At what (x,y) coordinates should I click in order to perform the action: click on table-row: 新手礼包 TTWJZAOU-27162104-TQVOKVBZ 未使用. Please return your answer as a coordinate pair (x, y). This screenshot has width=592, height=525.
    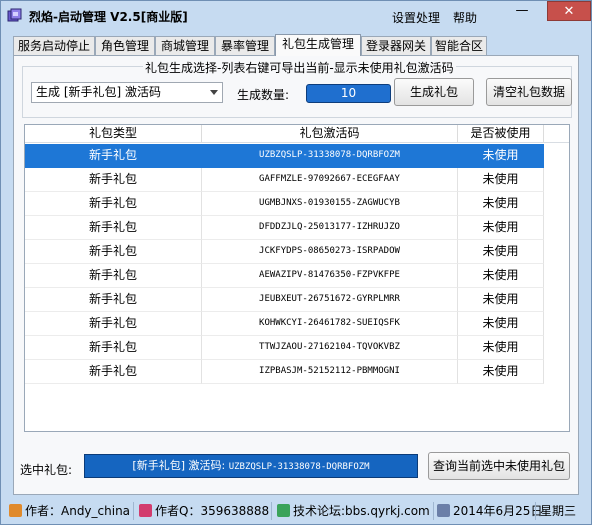
    Looking at the image, I should click on (284, 348).